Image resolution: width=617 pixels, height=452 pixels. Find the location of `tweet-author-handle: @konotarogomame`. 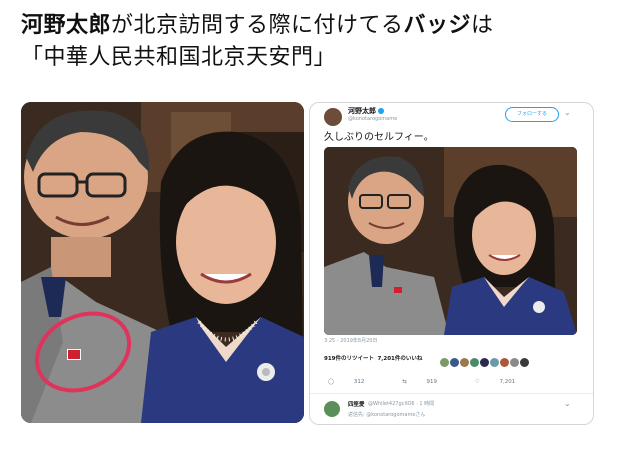

tweet-author-handle: @konotarogomame is located at coordinates (372, 119).